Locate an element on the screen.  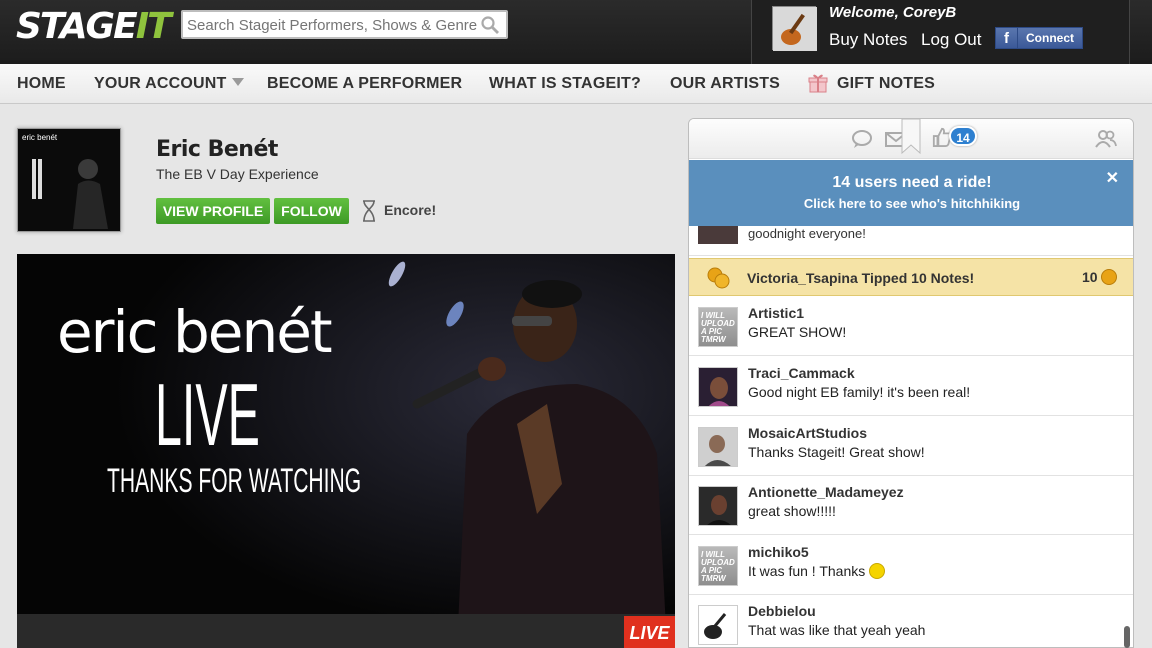
chat-message: Debbielou That was like that yeah yeah is located at coordinates (911, 621).